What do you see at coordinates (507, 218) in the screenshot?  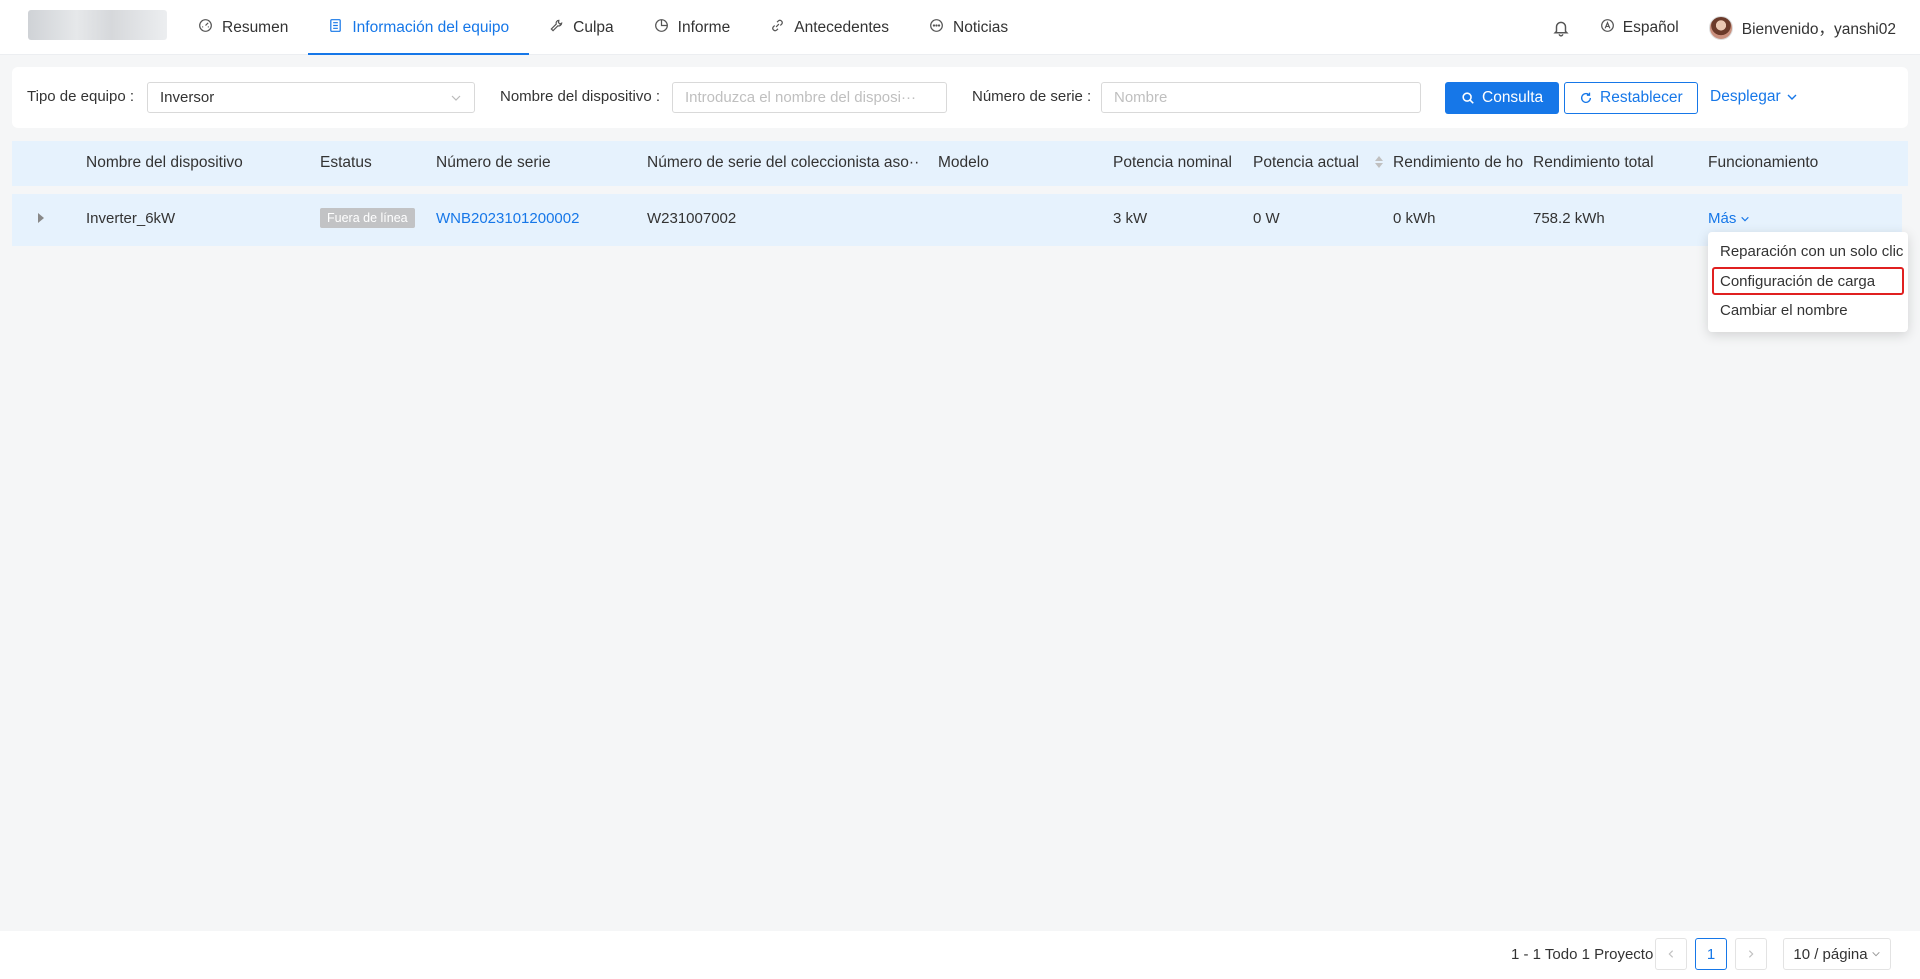 I see `cell-serial-link: WNB2023101200002` at bounding box center [507, 218].